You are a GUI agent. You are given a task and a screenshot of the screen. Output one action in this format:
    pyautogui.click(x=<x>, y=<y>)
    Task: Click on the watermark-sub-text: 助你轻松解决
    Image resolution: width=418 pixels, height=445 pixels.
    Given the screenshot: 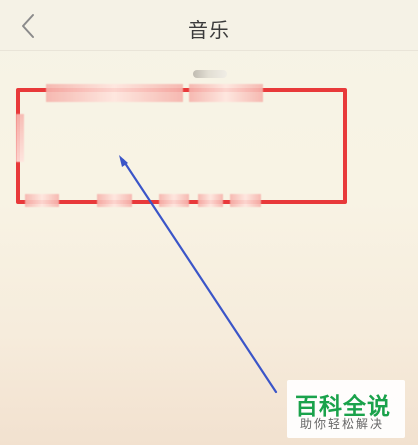 What is the action you would take?
    pyautogui.click(x=342, y=424)
    